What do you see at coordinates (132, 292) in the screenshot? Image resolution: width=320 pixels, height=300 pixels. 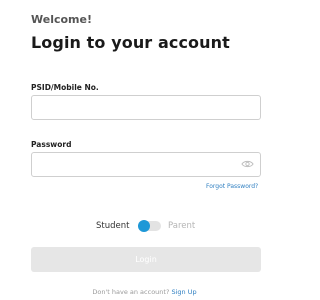 I see `signup-prompt: Don't have an account?` at bounding box center [132, 292].